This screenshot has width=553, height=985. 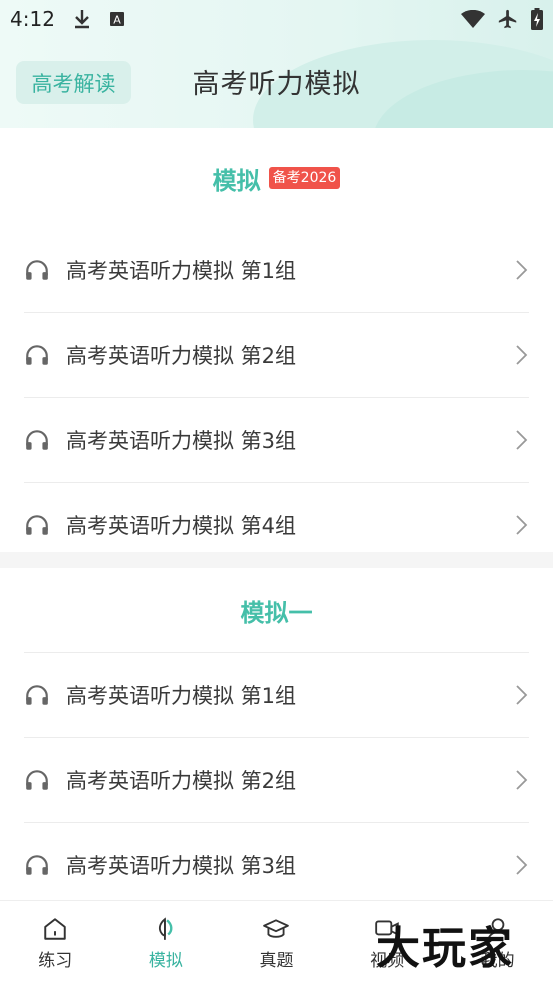 What do you see at coordinates (55, 960) in the screenshot?
I see `tab-label: 练习` at bounding box center [55, 960].